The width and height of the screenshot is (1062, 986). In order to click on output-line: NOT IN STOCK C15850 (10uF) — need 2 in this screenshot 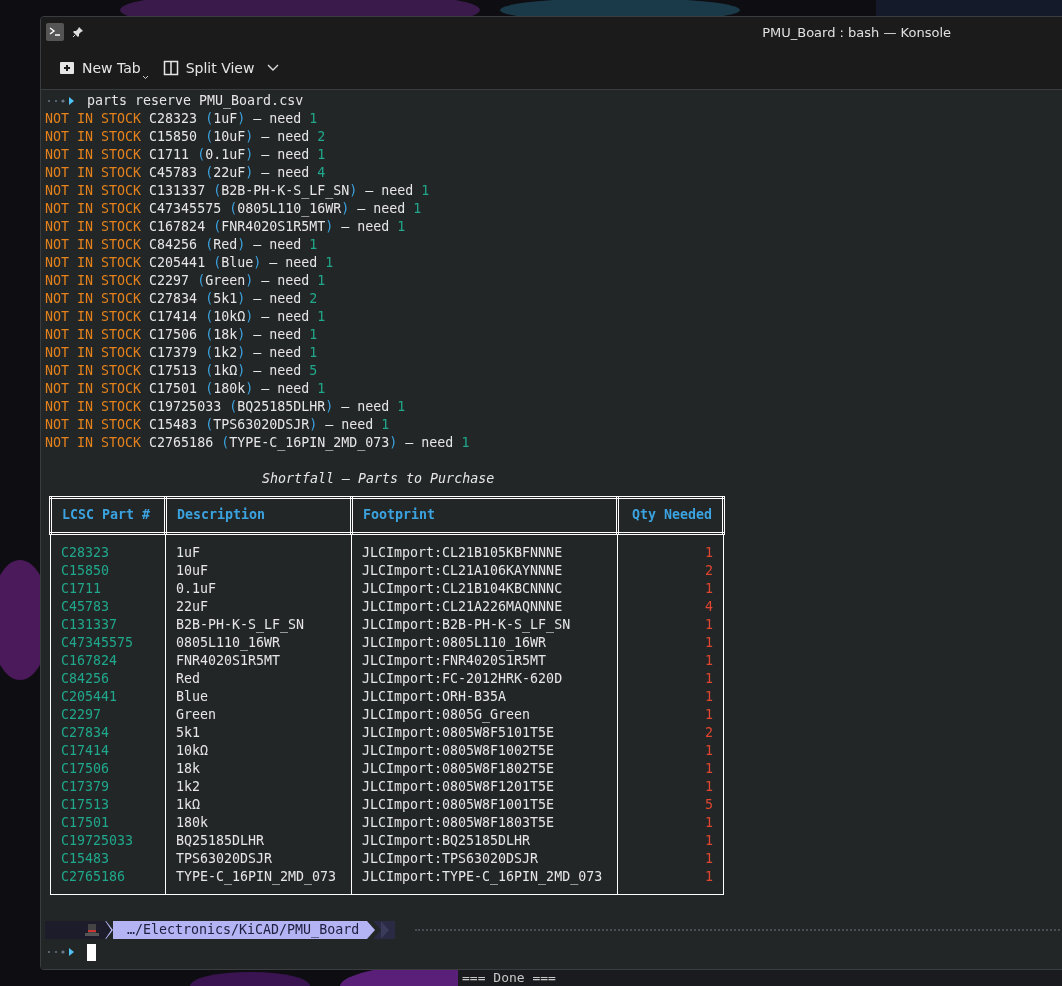, I will do `click(185, 137)`.